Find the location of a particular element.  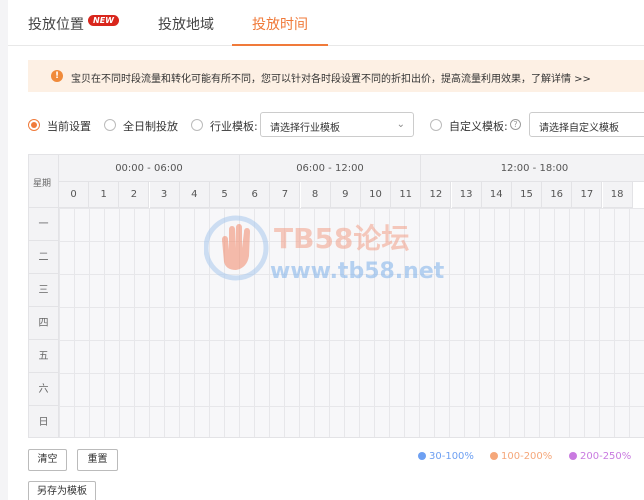

tab-bar: 投放位置 NEW 投放地域 投放时间 is located at coordinates (326, 23).